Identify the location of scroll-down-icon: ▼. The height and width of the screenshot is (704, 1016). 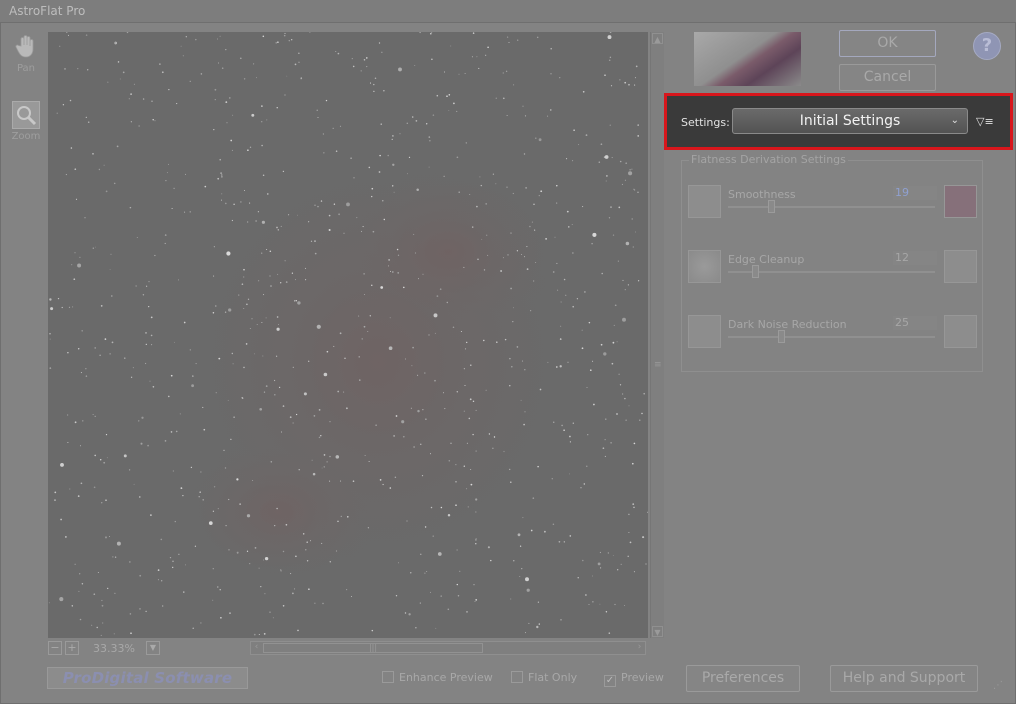
(657, 631).